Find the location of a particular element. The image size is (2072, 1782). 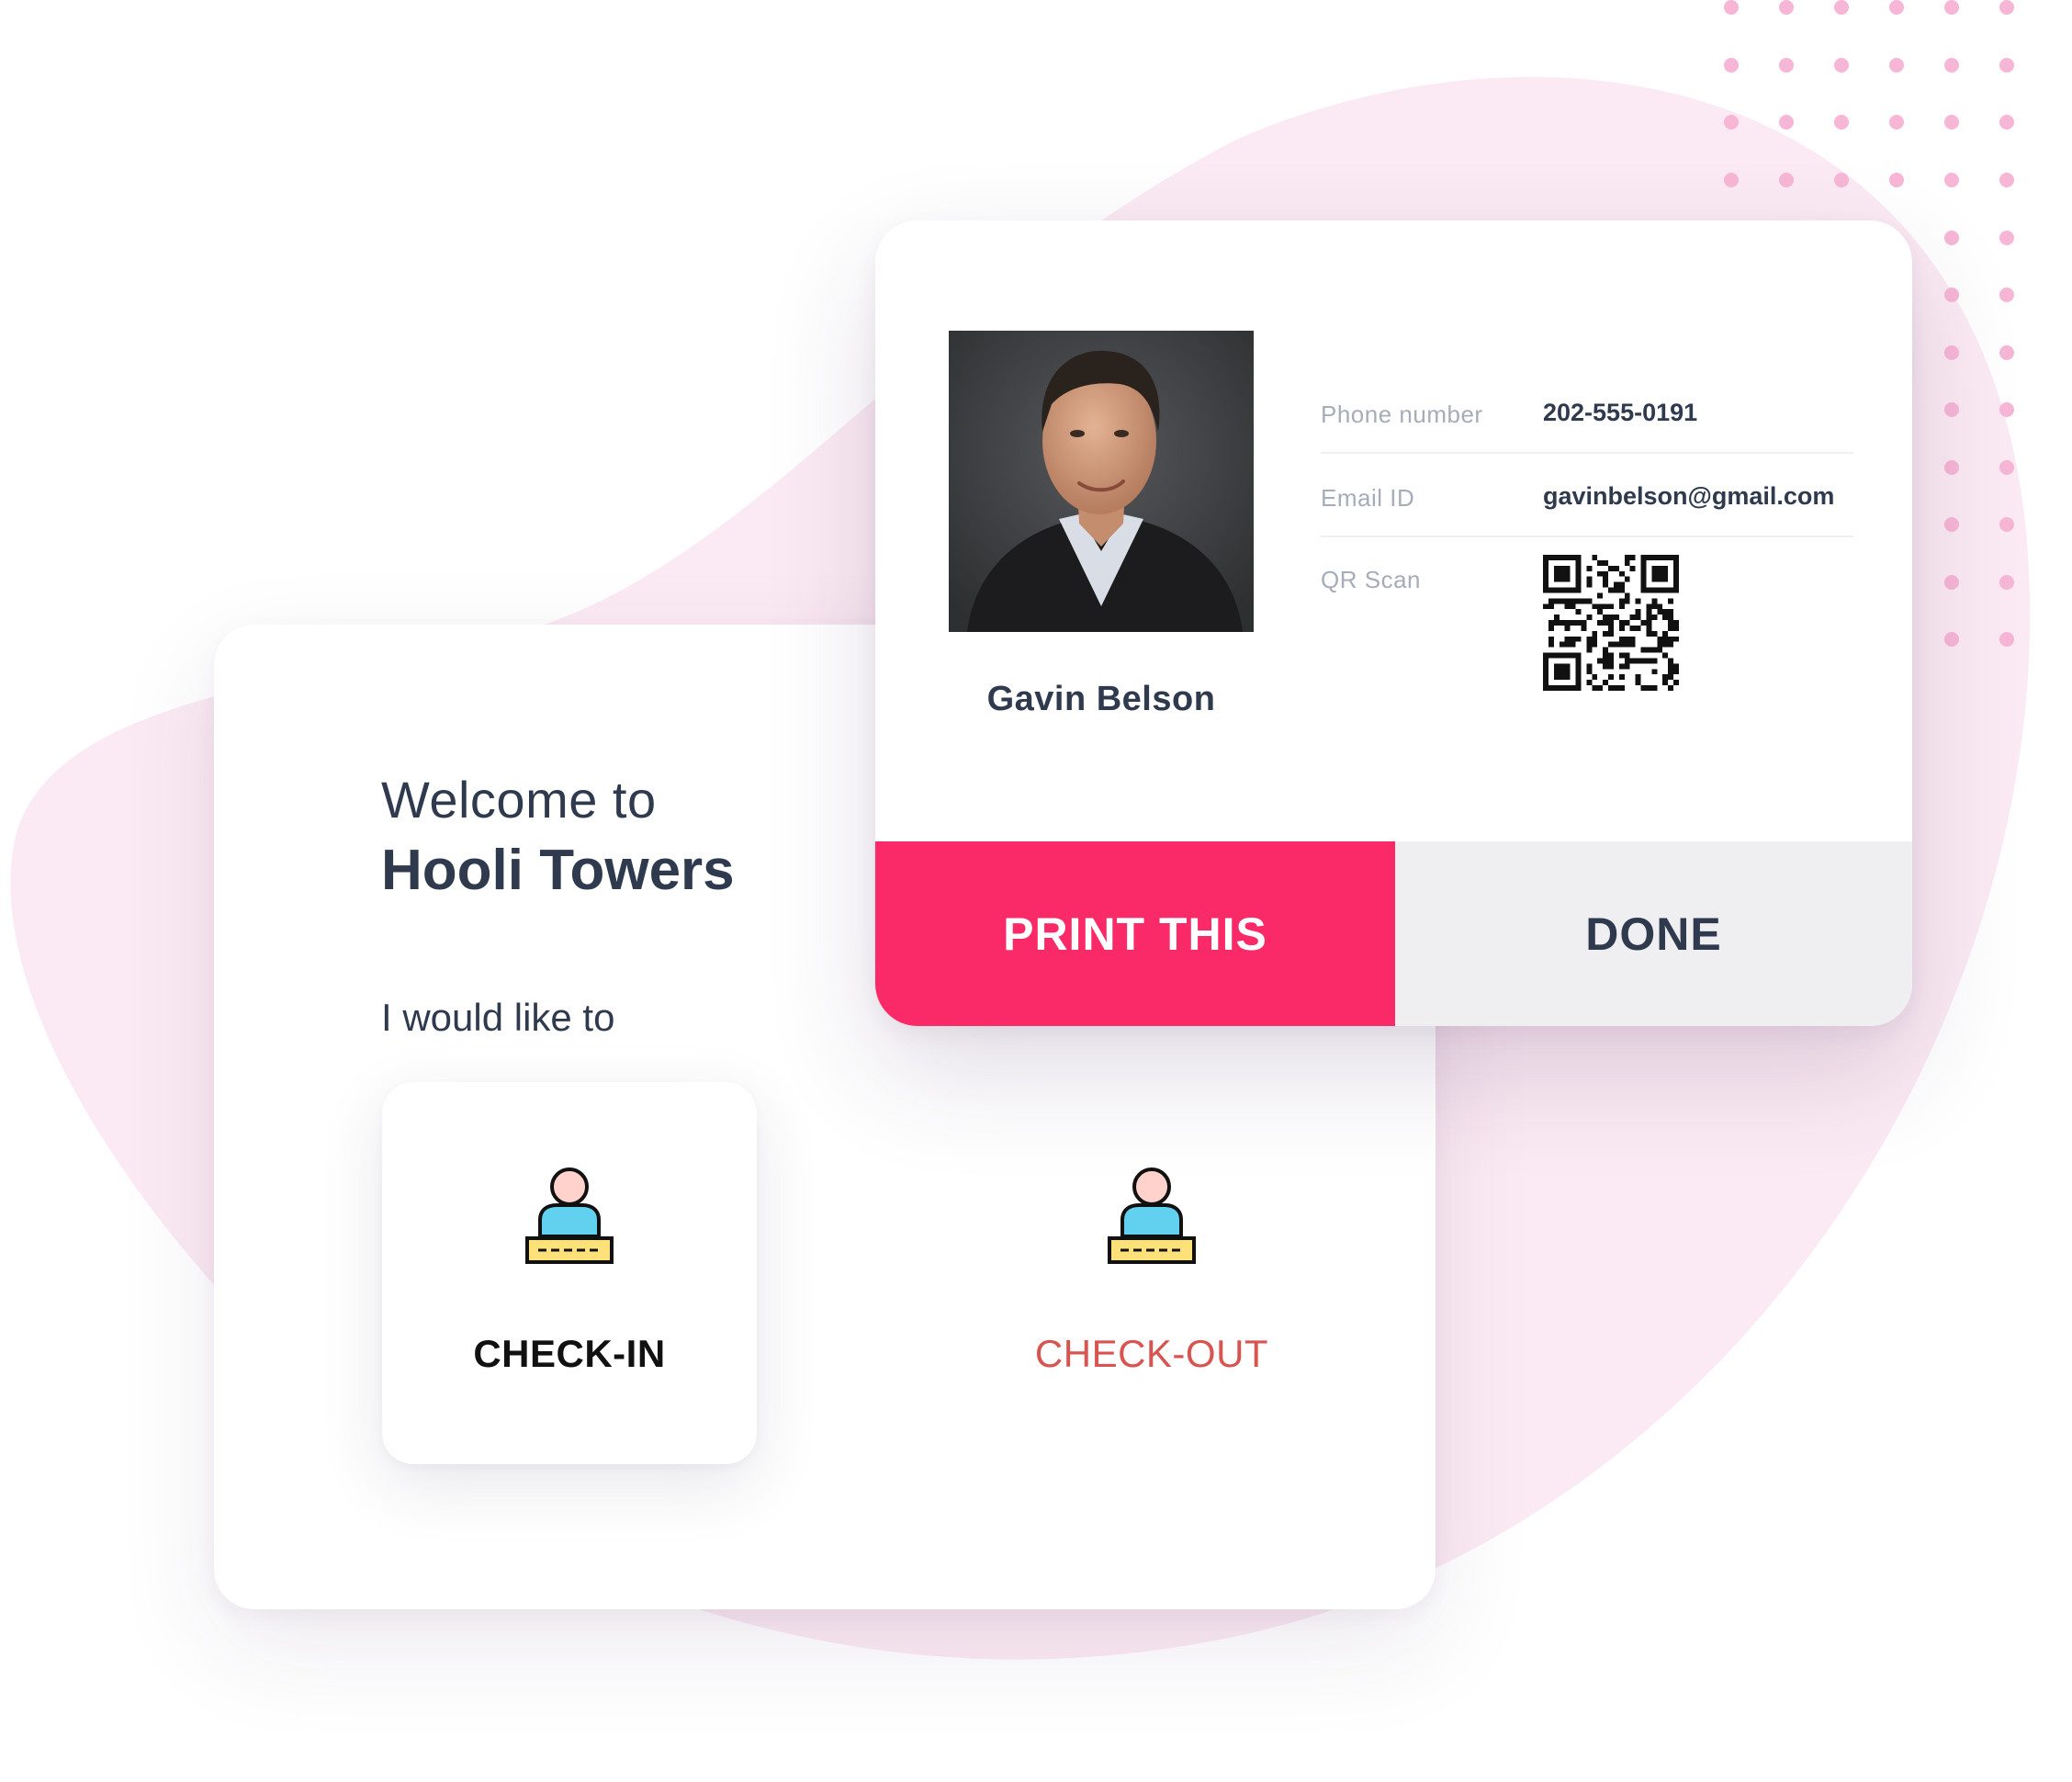

phone-value: 202-555-0191 is located at coordinates (1620, 412).